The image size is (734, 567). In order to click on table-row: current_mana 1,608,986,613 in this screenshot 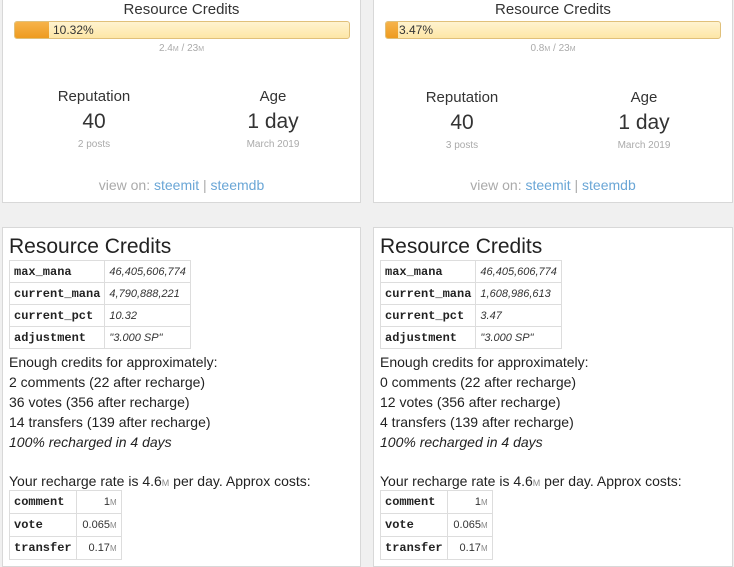, I will do `click(470, 293)`.